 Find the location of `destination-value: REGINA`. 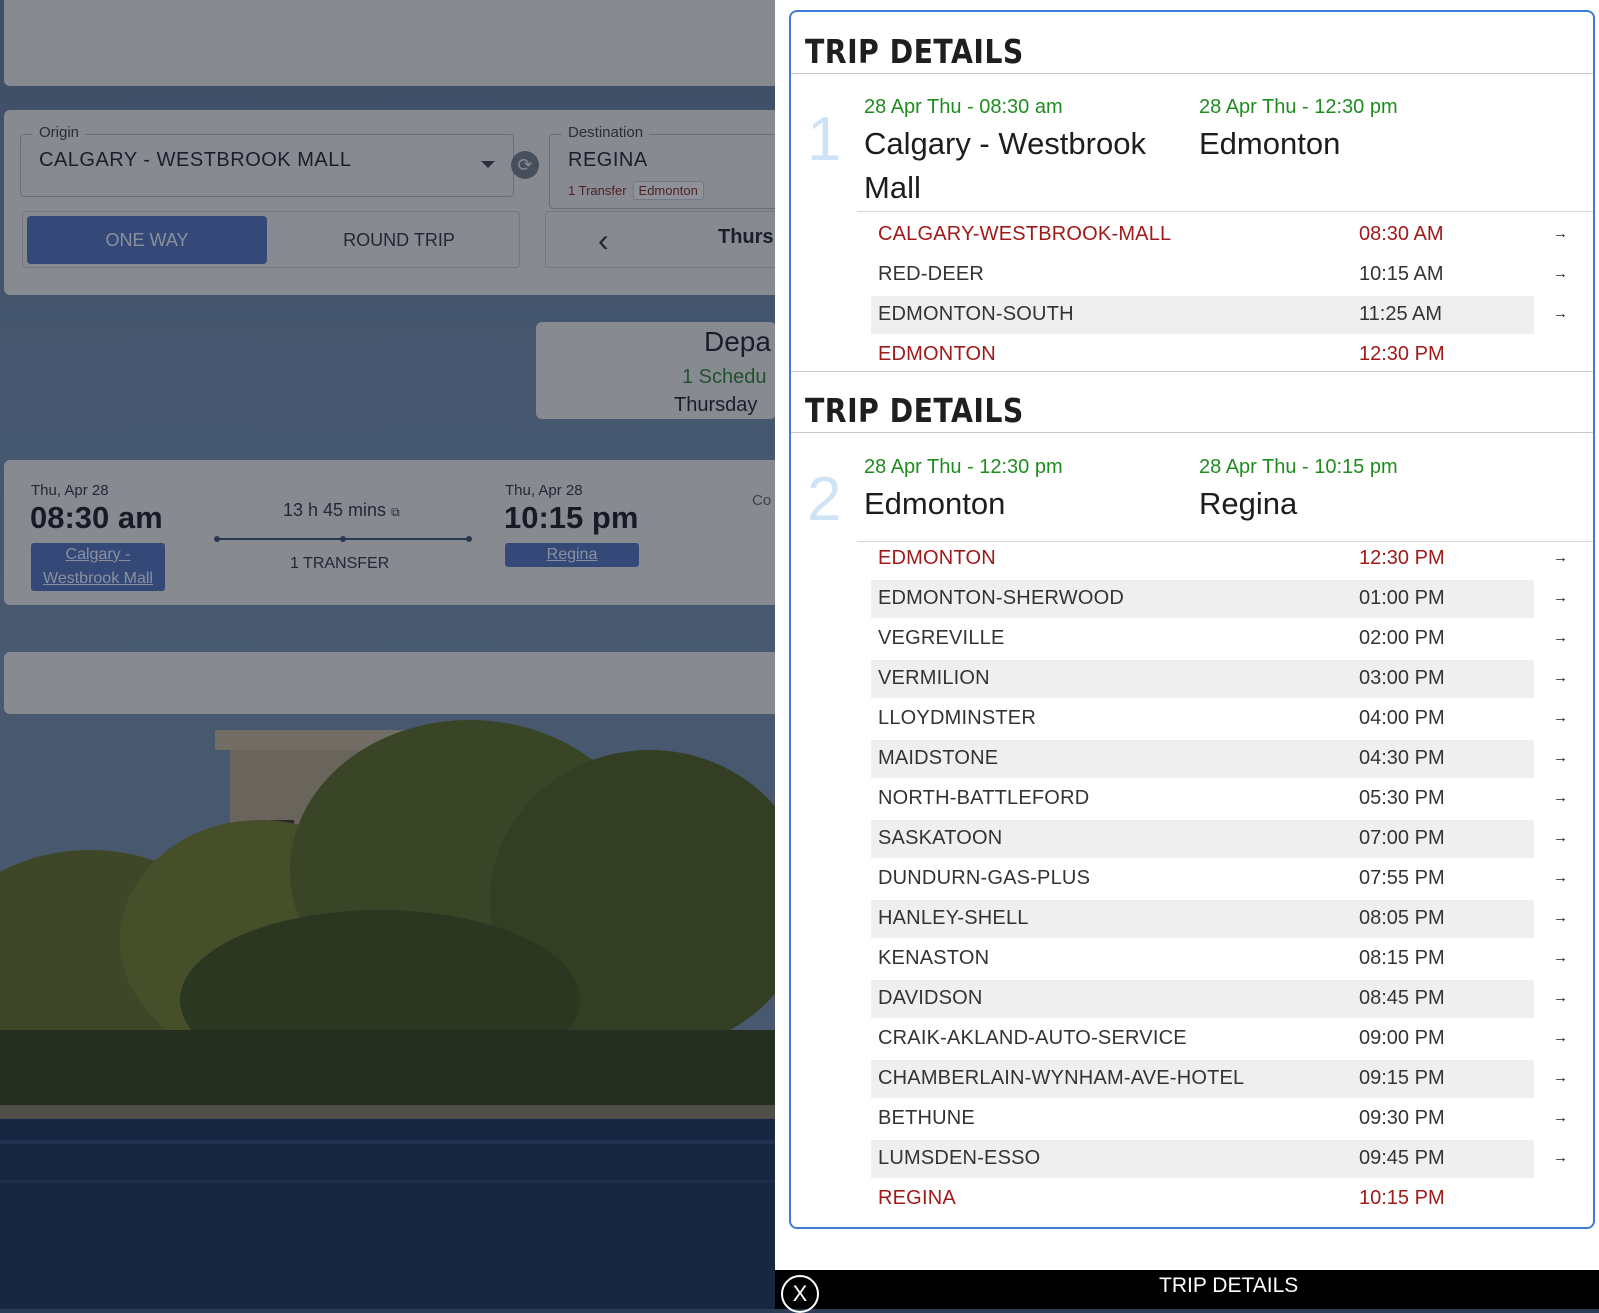

destination-value: REGINA is located at coordinates (608, 160).